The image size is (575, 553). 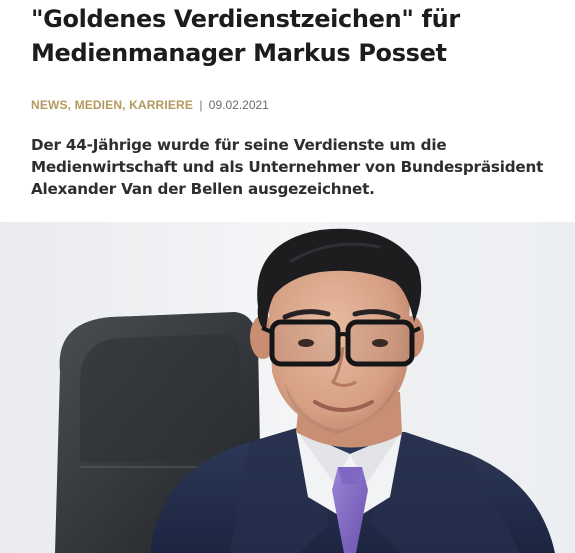 I want to click on headline-line-2: Medienmanager Markus Posset, so click(x=239, y=53).